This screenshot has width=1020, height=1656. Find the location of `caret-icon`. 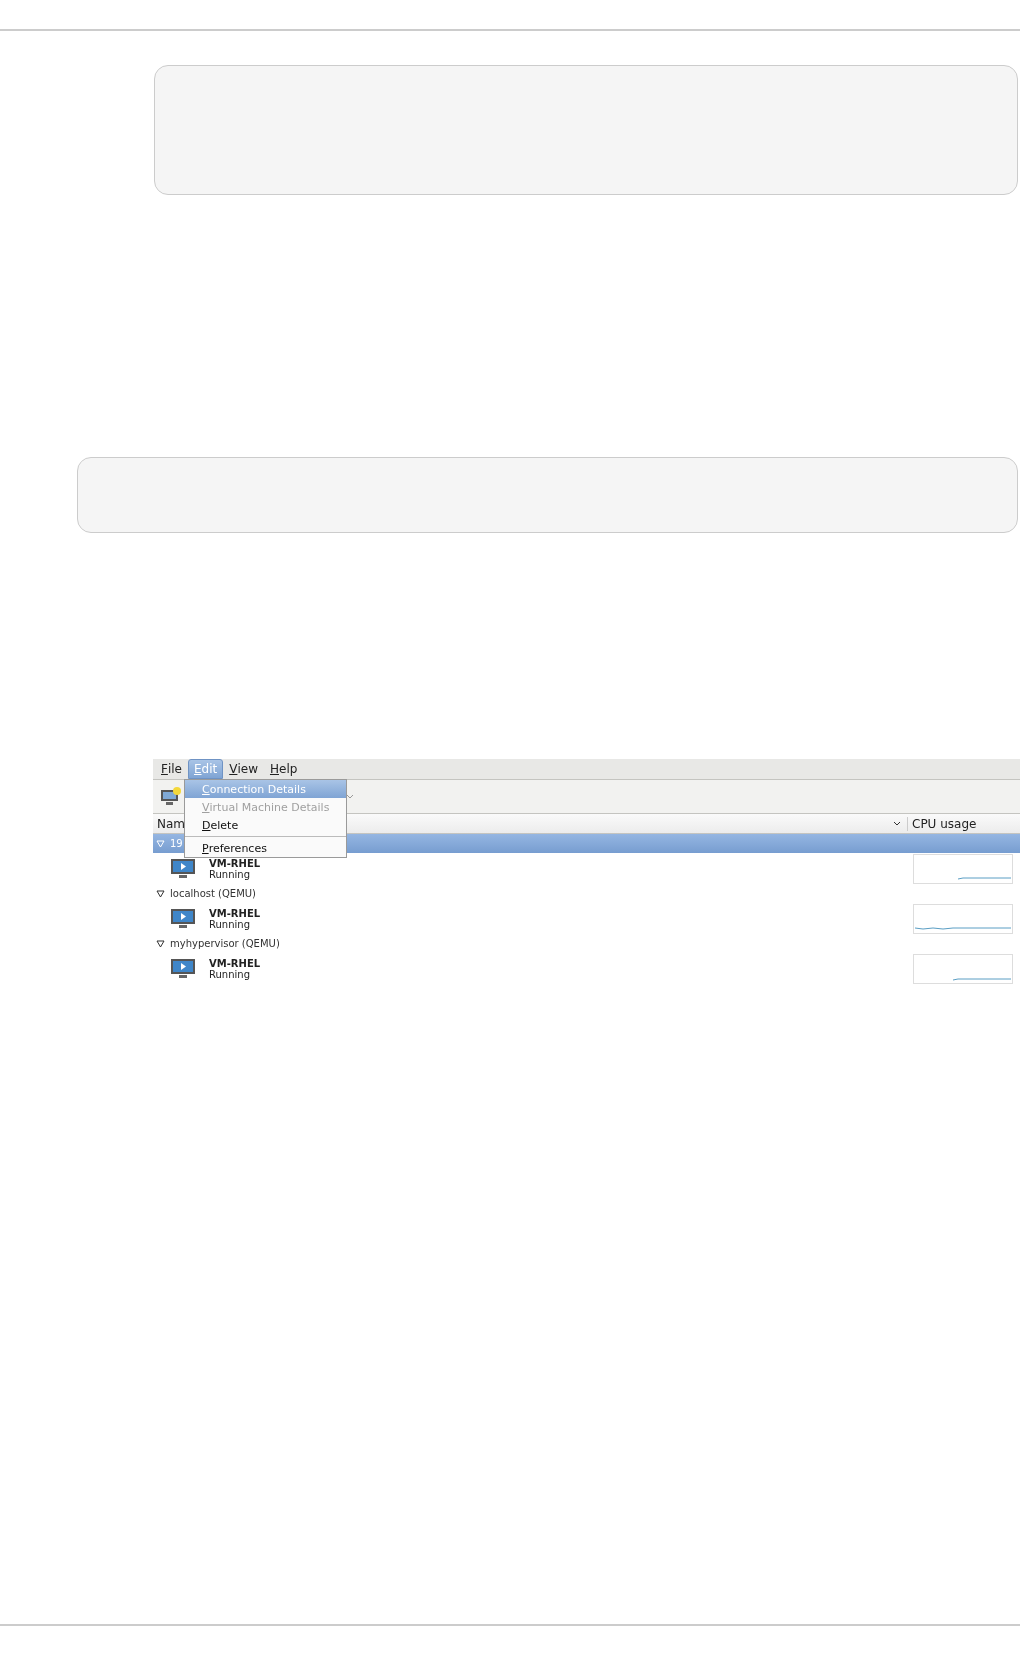

caret-icon is located at coordinates (897, 823).